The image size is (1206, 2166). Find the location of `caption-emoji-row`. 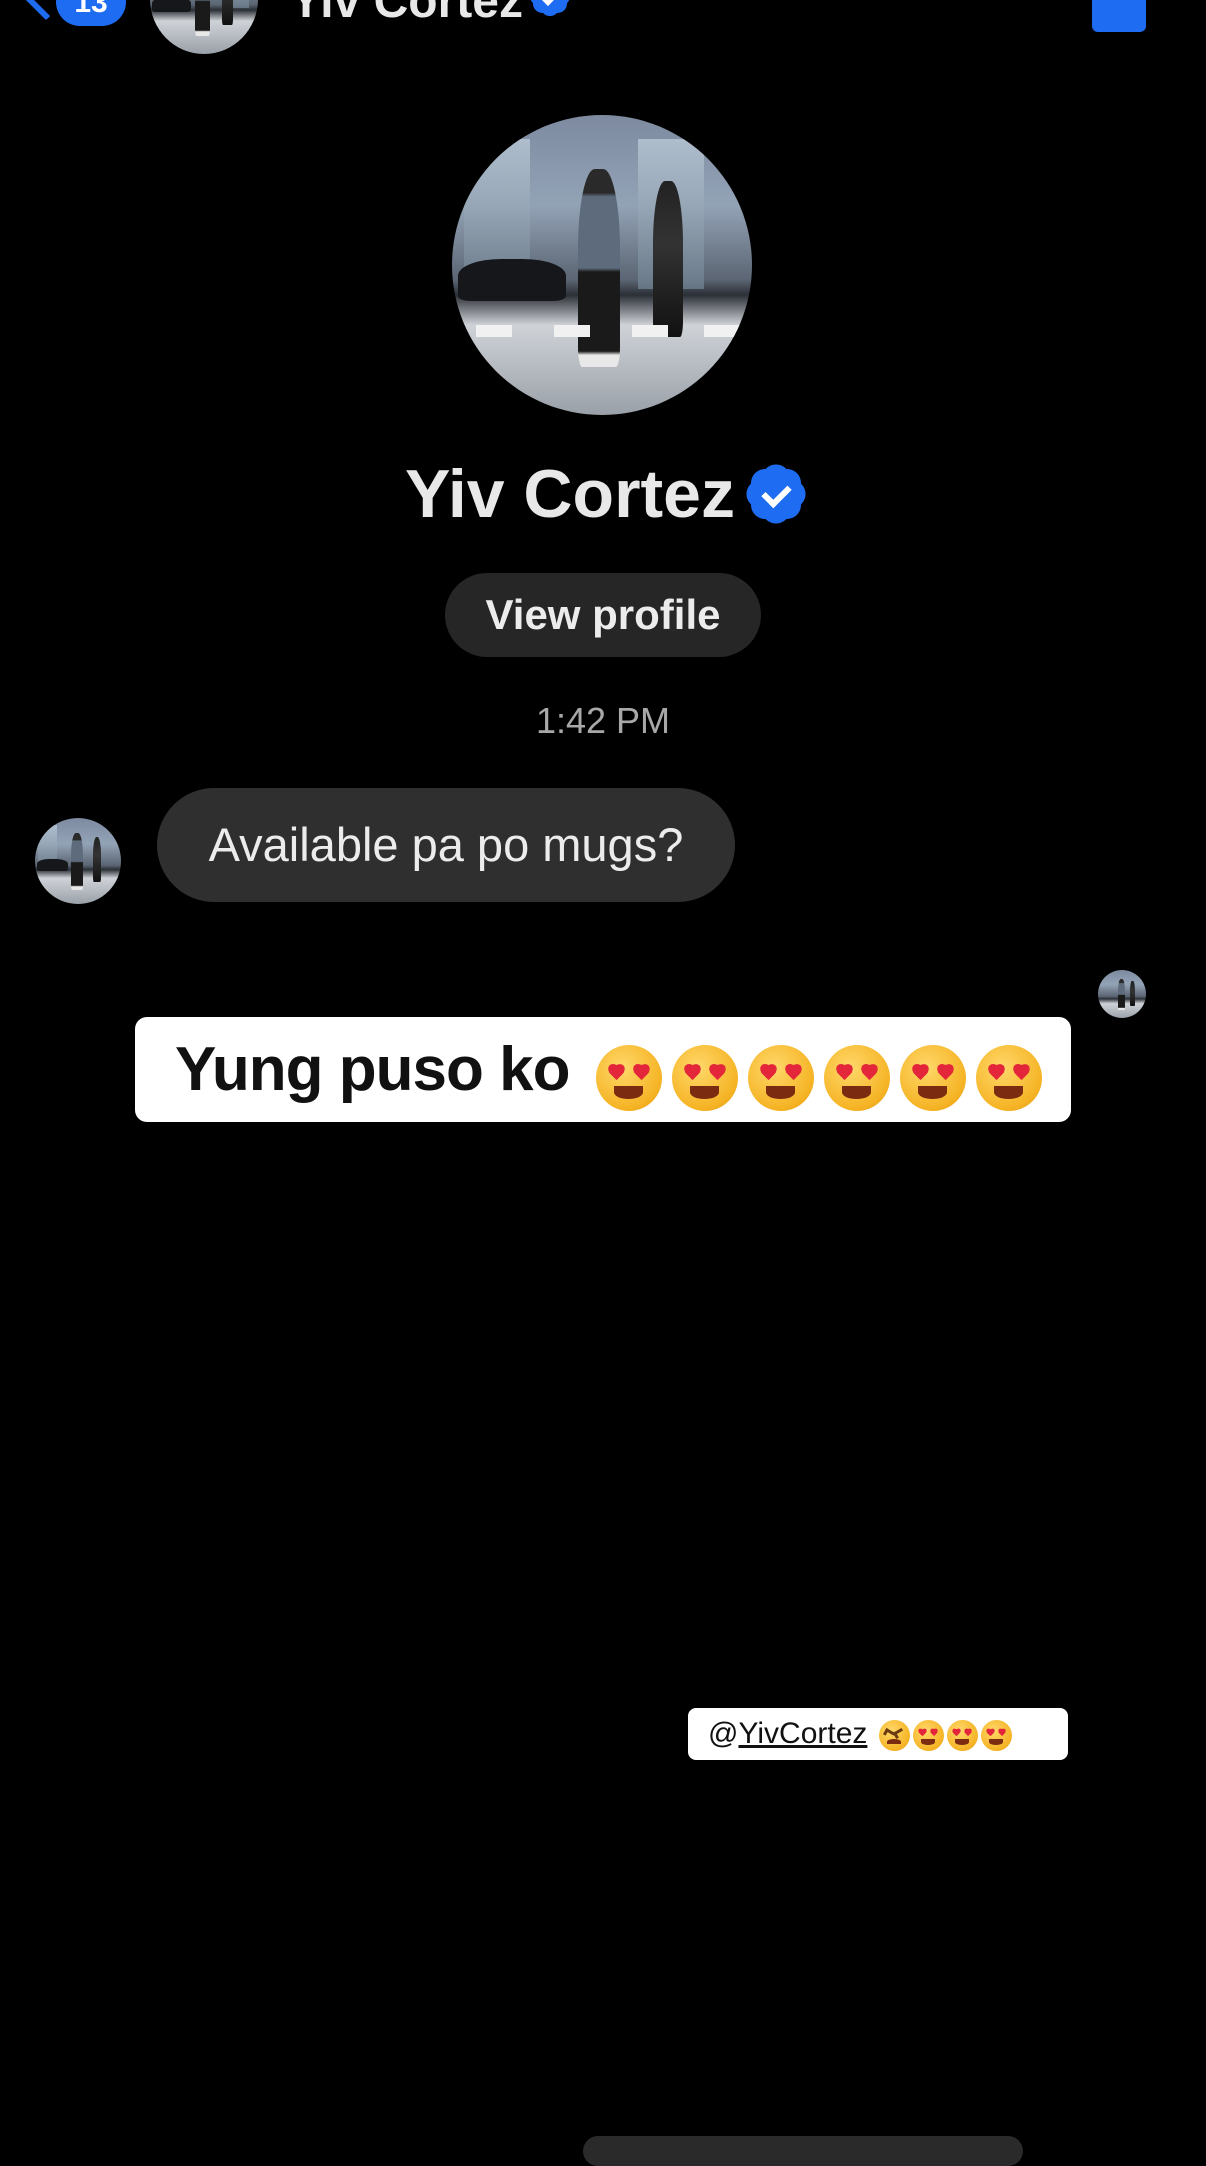

caption-emoji-row is located at coordinates (823, 1073).